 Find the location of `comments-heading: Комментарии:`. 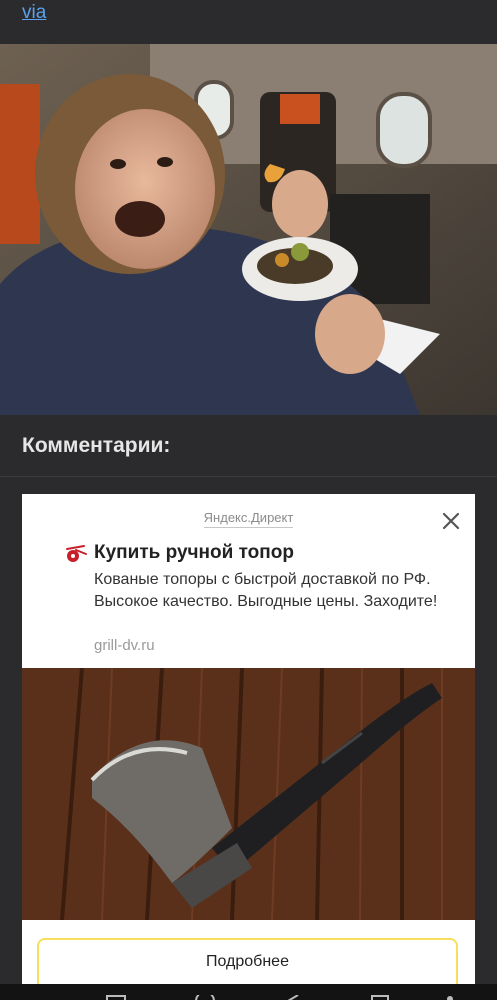

comments-heading: Комментарии: is located at coordinates (96, 445).